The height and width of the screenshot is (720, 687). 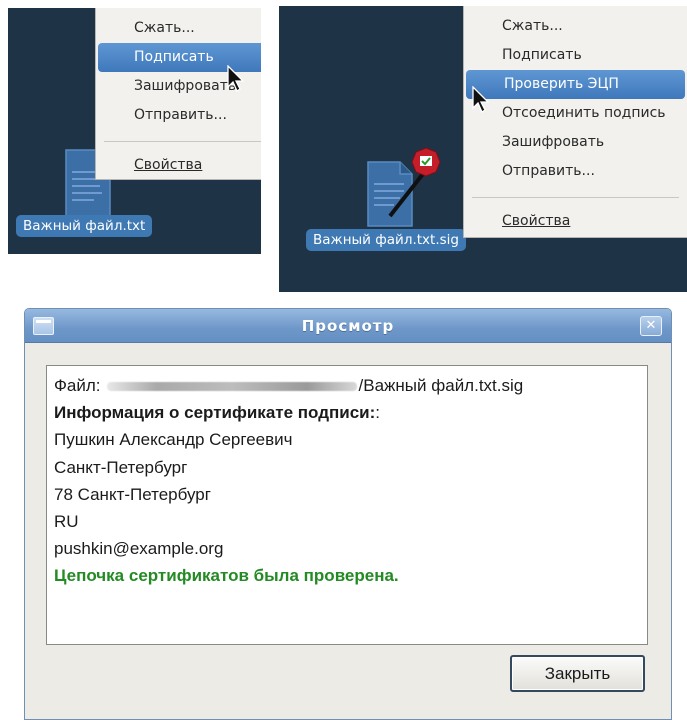 What do you see at coordinates (139, 549) in the screenshot?
I see `cert-line-email: pushkin@example.org` at bounding box center [139, 549].